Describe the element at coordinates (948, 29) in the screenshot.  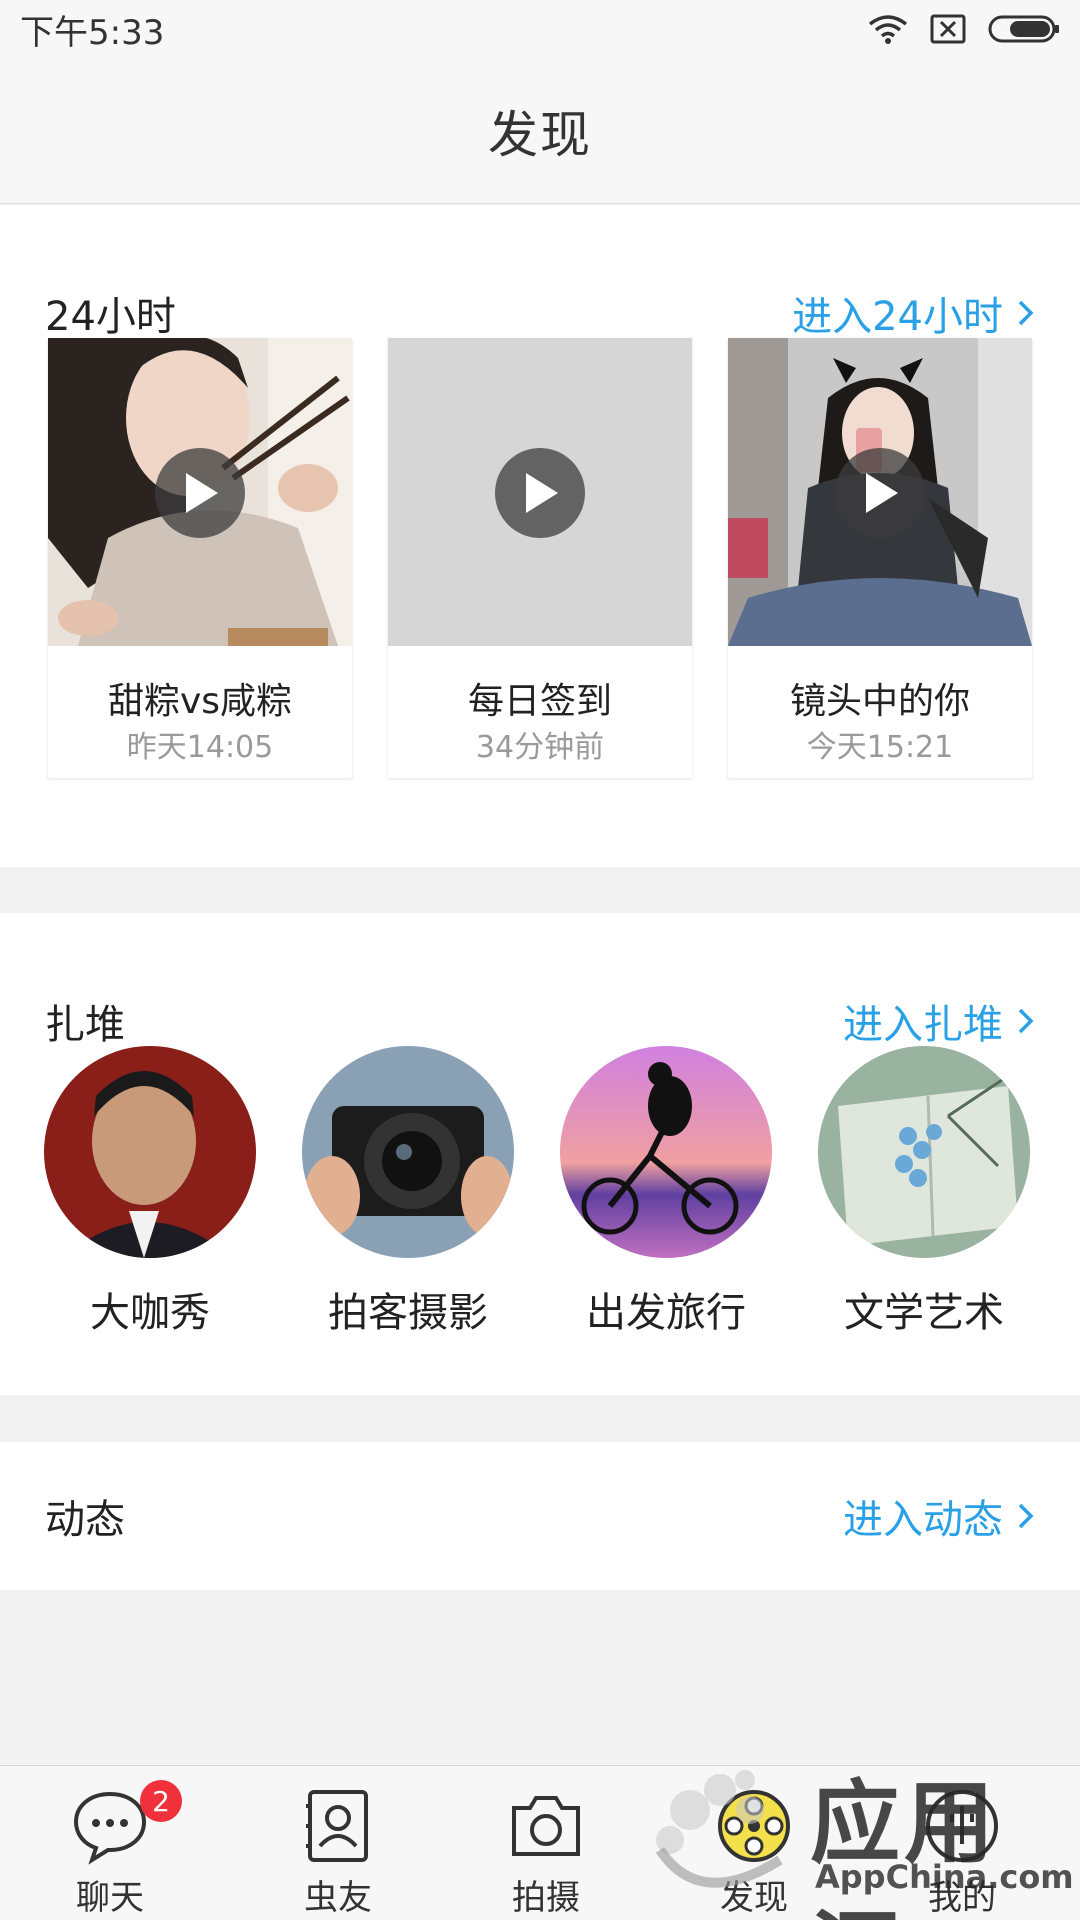
I see `sim-x-icon` at that location.